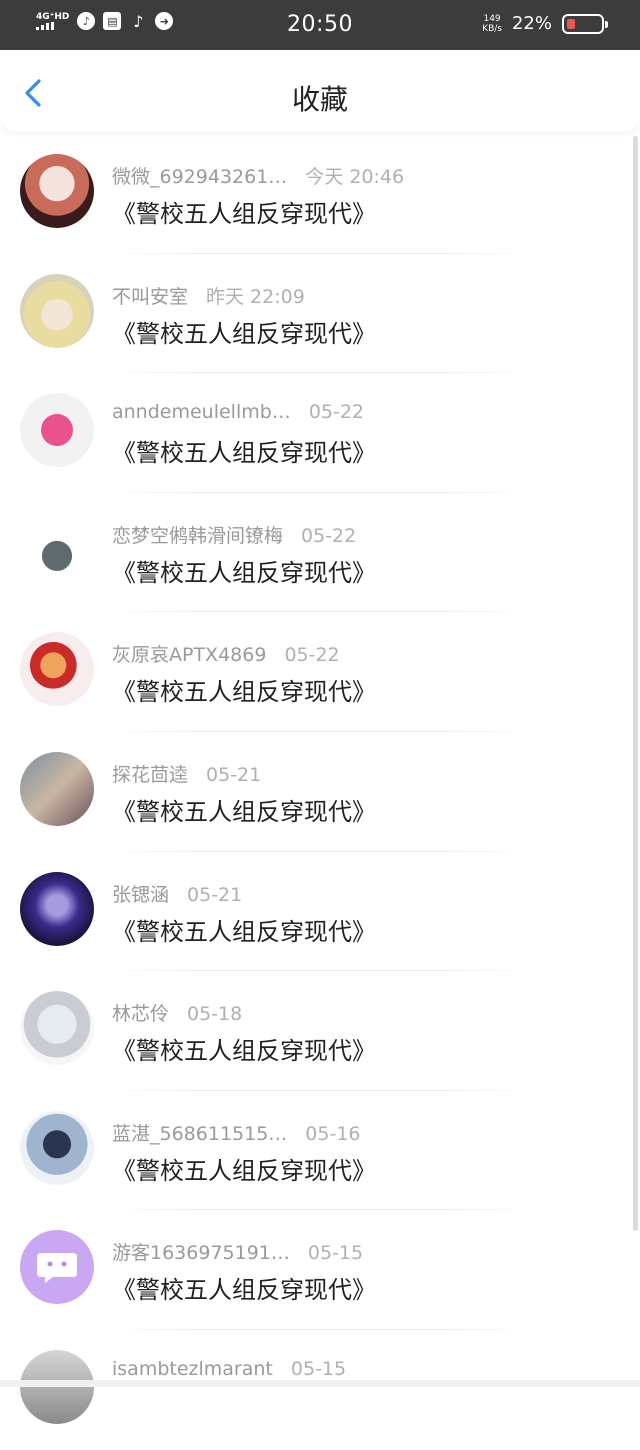 The width and height of the screenshot is (640, 1450). I want to click on battery-percent: 22%, so click(531, 23).